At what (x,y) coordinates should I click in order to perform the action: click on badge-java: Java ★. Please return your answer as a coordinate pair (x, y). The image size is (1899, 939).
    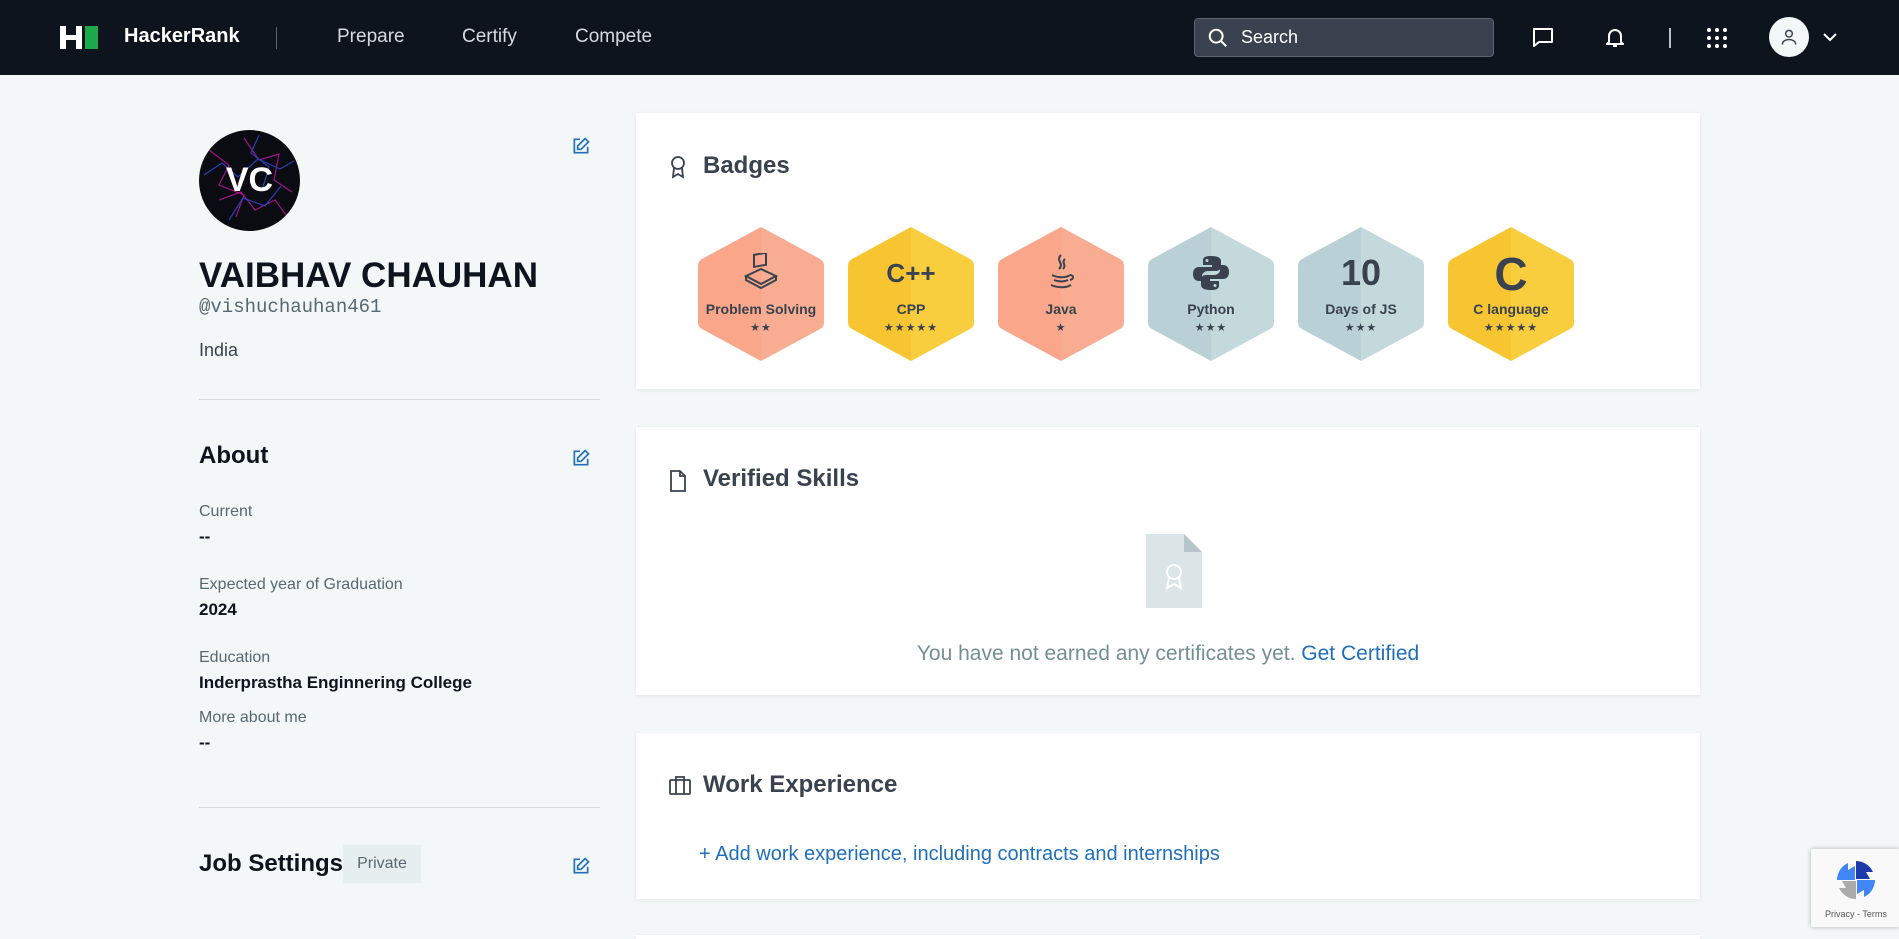
    Looking at the image, I should click on (1061, 294).